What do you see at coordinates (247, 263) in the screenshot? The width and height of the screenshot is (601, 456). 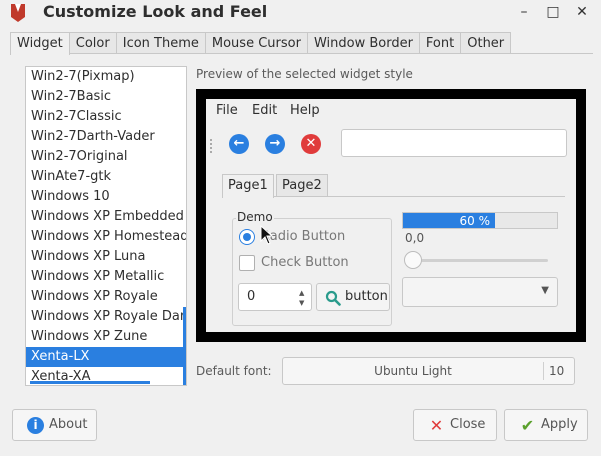 I see `check-button` at bounding box center [247, 263].